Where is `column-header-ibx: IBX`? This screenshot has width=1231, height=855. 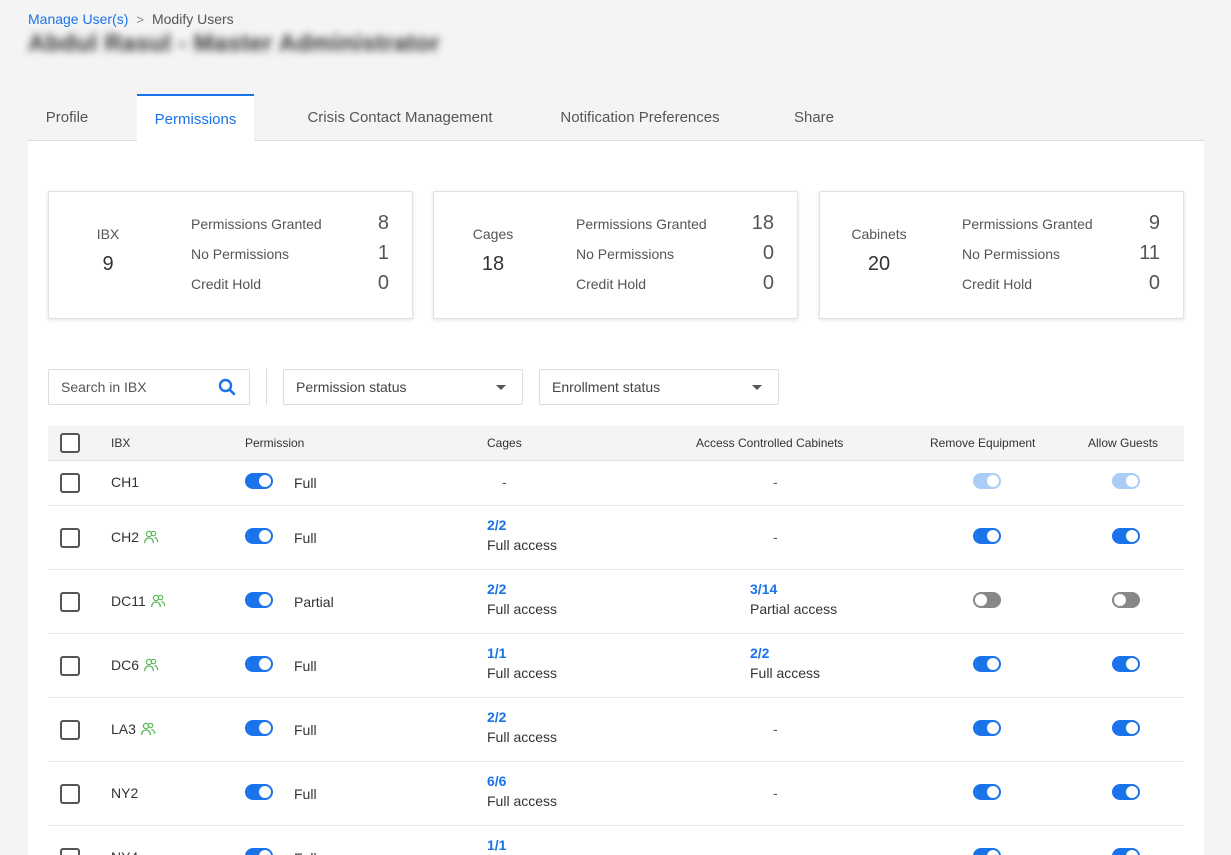 column-header-ibx: IBX is located at coordinates (120, 443).